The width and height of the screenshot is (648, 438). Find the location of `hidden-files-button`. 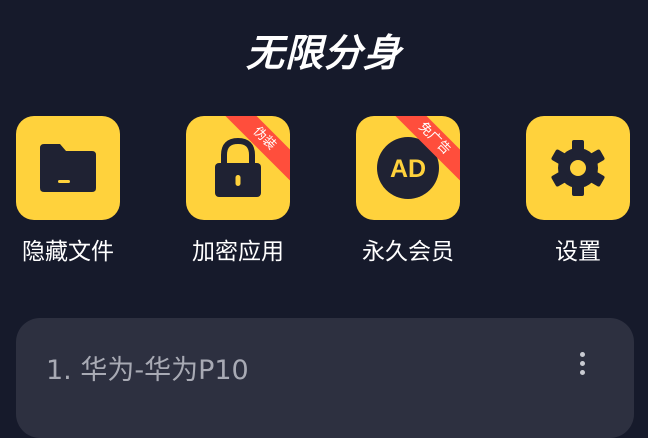

hidden-files-button is located at coordinates (68, 168).